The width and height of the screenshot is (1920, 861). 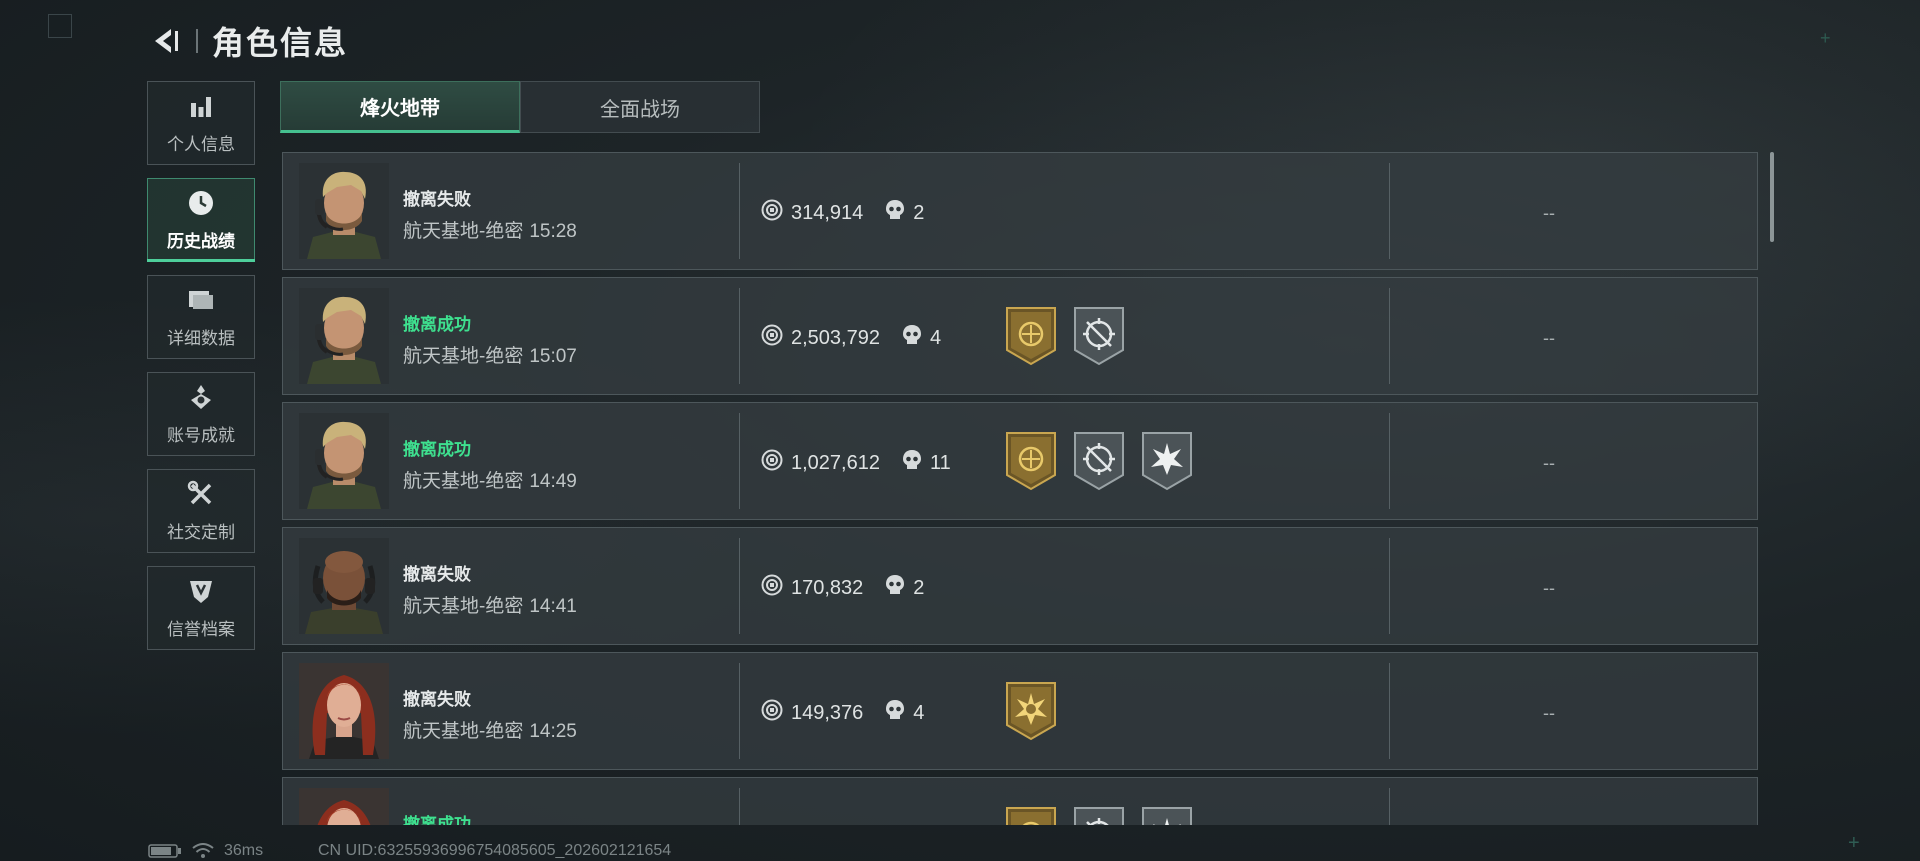 I want to click on loot-value-group: 1,027,612 11, so click(x=856, y=463).